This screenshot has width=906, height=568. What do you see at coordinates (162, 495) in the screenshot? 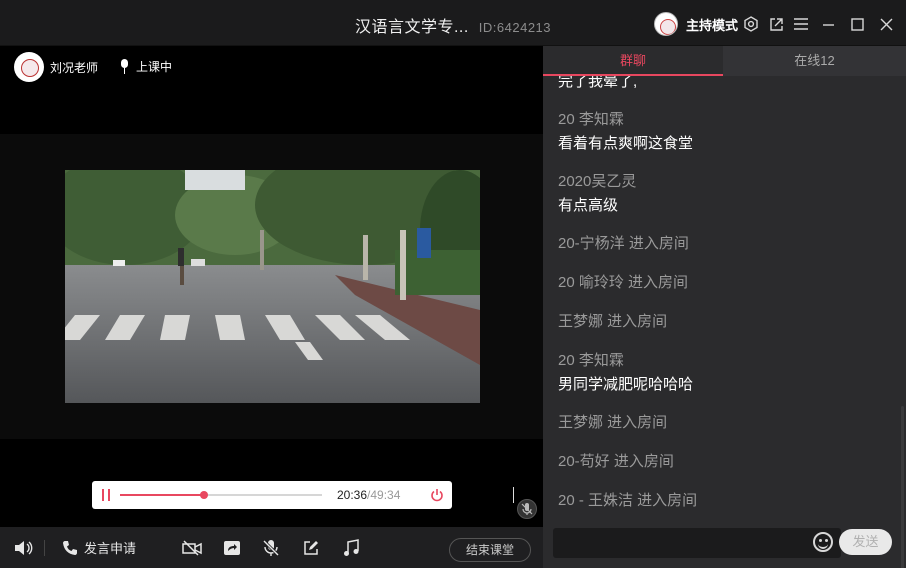
I see `progress-fill` at bounding box center [162, 495].